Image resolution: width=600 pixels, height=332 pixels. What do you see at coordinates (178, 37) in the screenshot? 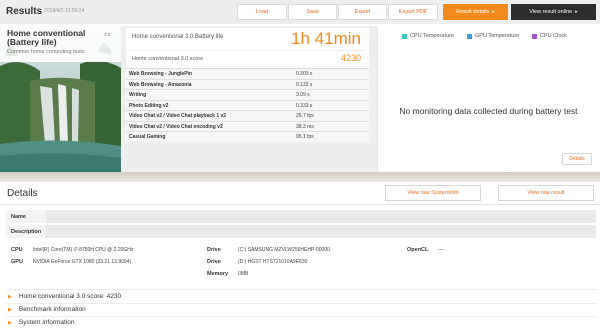
I see `battery-life-label: Home conventional 3.0 Battery life` at bounding box center [178, 37].